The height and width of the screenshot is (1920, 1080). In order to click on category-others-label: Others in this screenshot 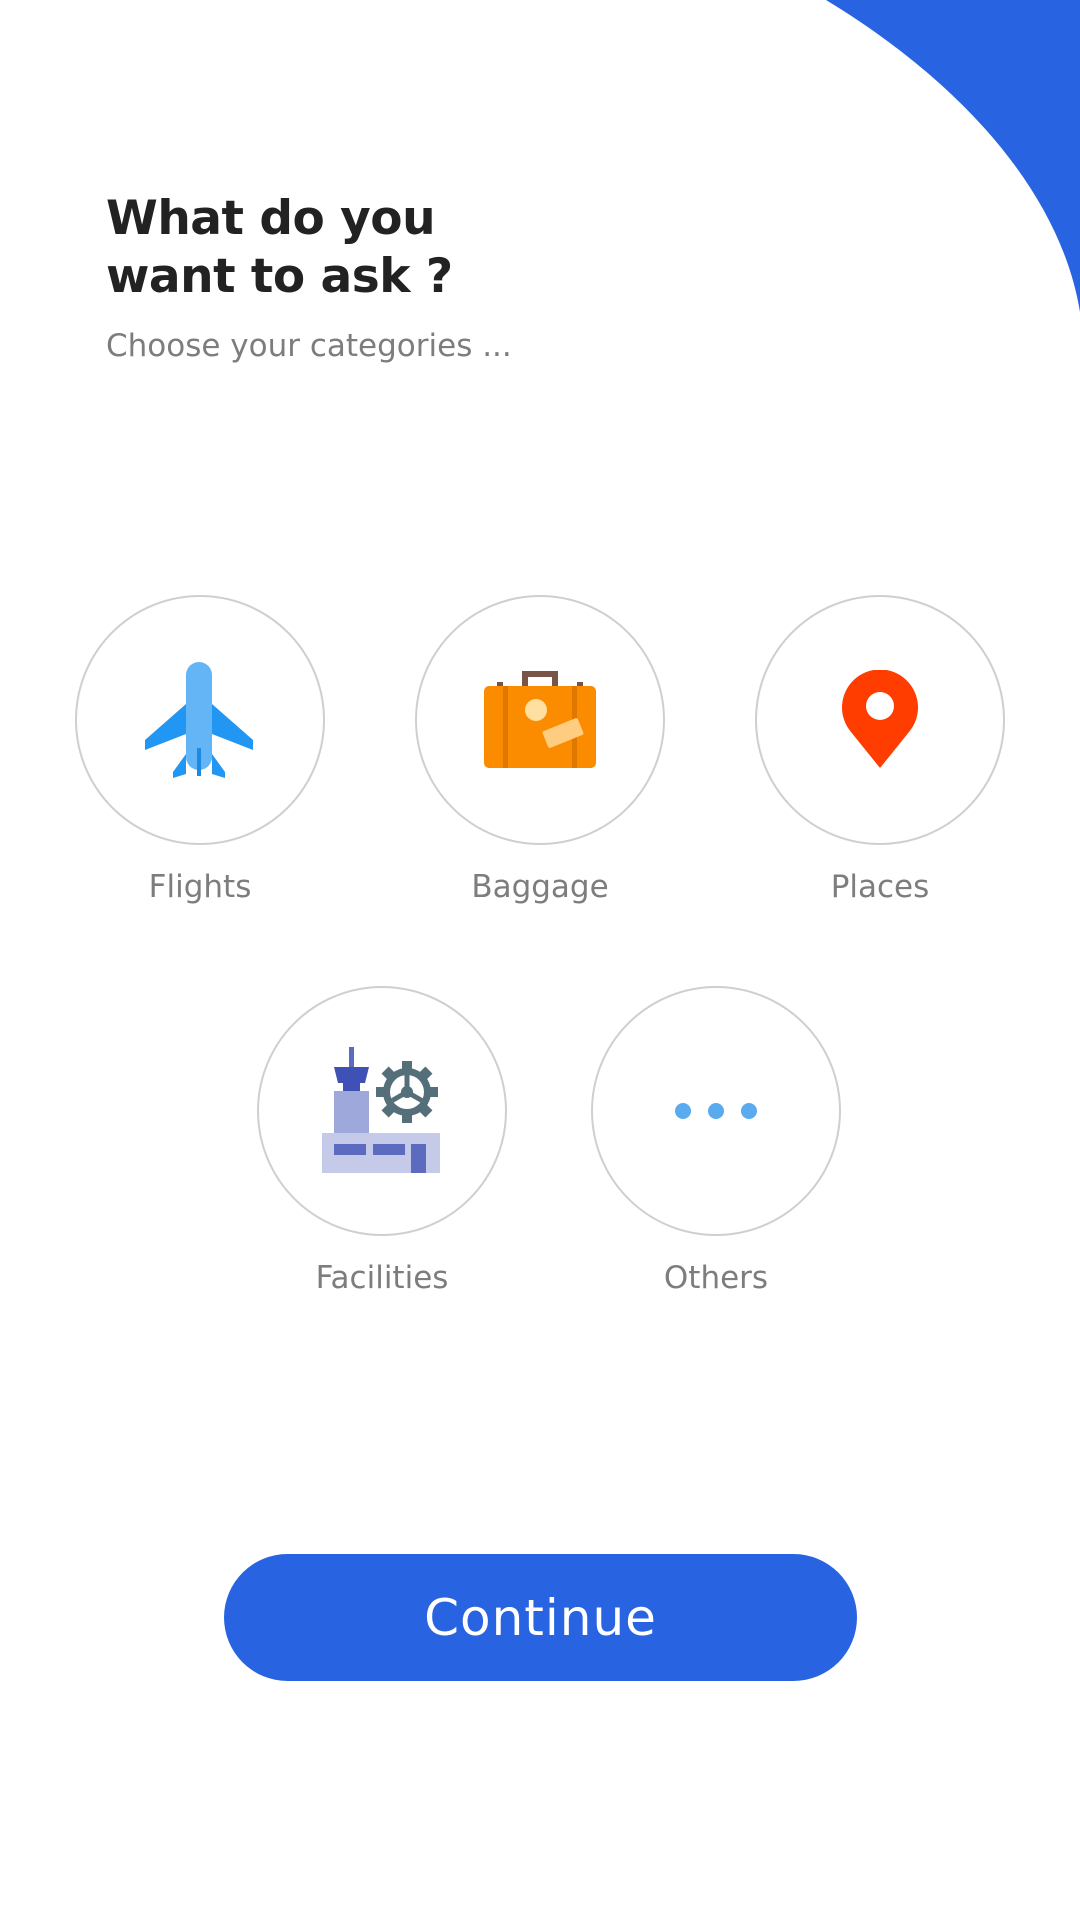, I will do `click(716, 1278)`.